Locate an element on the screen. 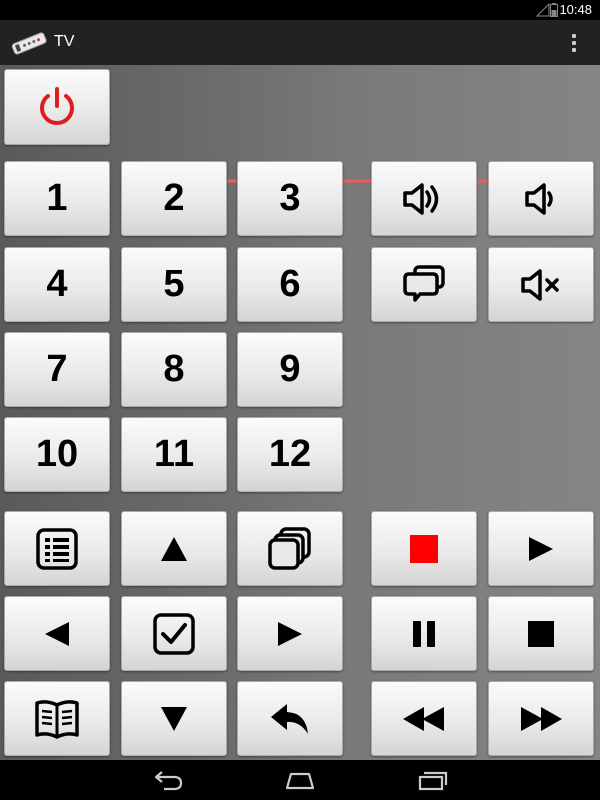 The image size is (600, 800). action-bar: TV is located at coordinates (300, 42).